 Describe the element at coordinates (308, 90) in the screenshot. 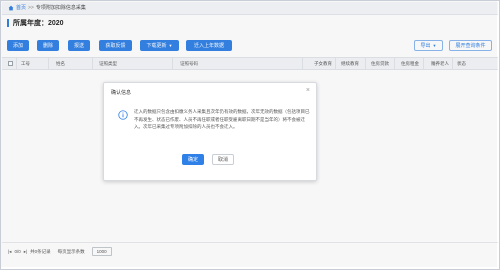

I see `close-icon: ×` at that location.